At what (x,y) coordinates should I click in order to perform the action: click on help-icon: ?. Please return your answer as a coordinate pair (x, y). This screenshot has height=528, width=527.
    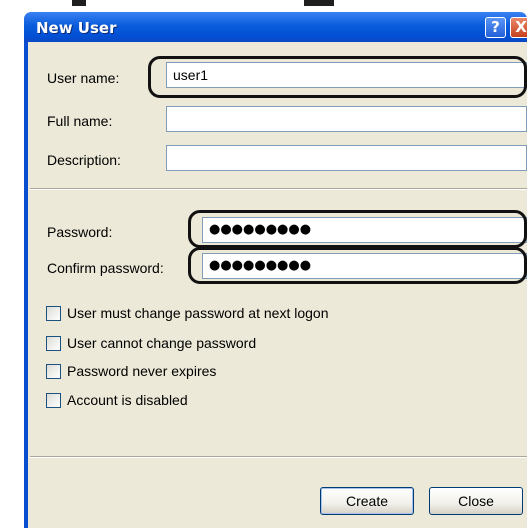
    Looking at the image, I should click on (495, 27).